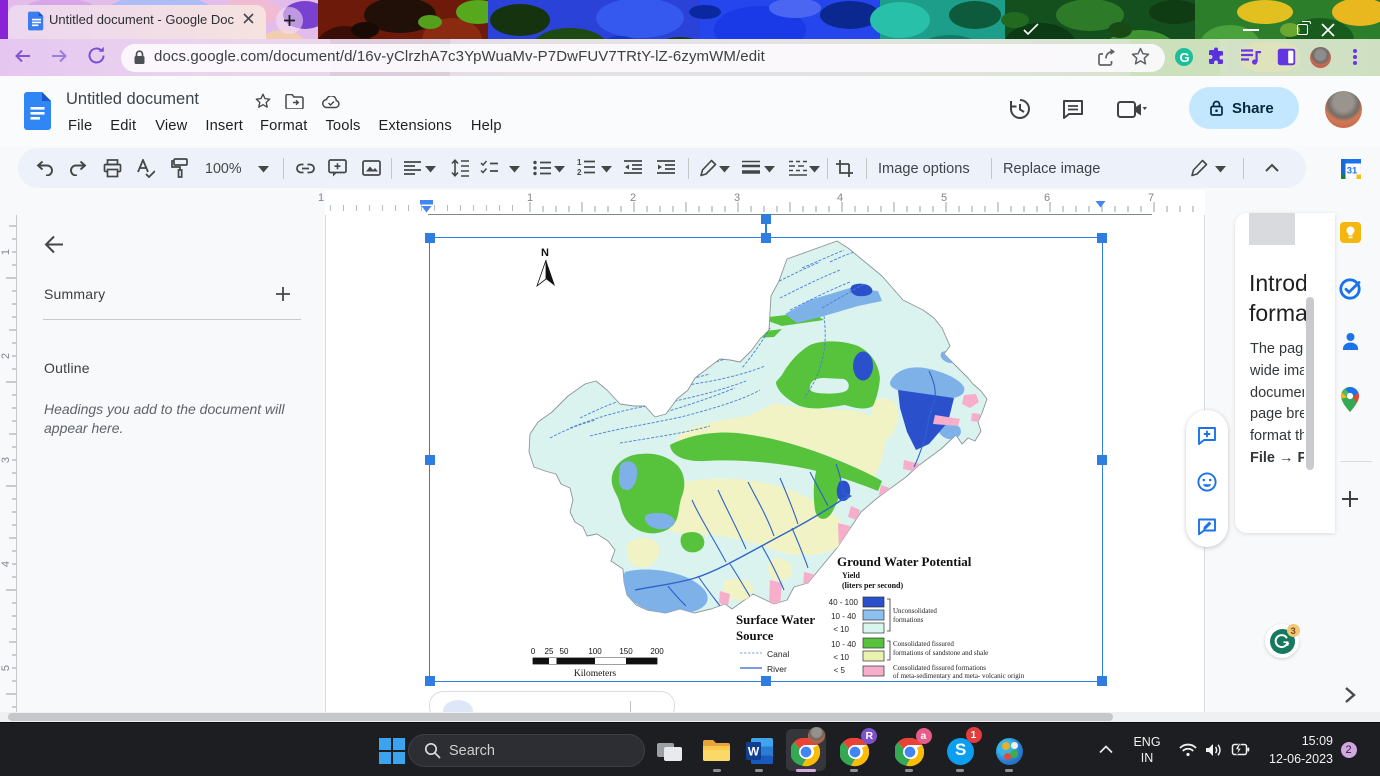  I want to click on svg-text: 31, so click(1352, 171).